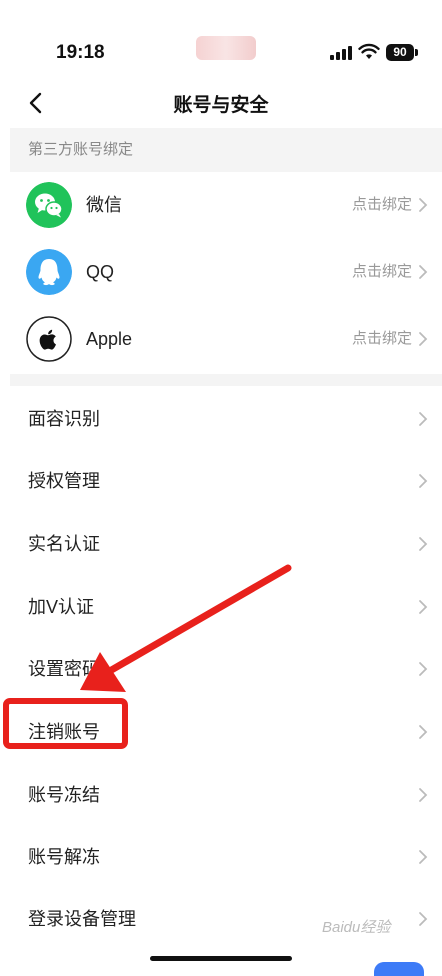  Describe the element at coordinates (221, 105) in the screenshot. I see `page-title: 账号与安全` at that location.